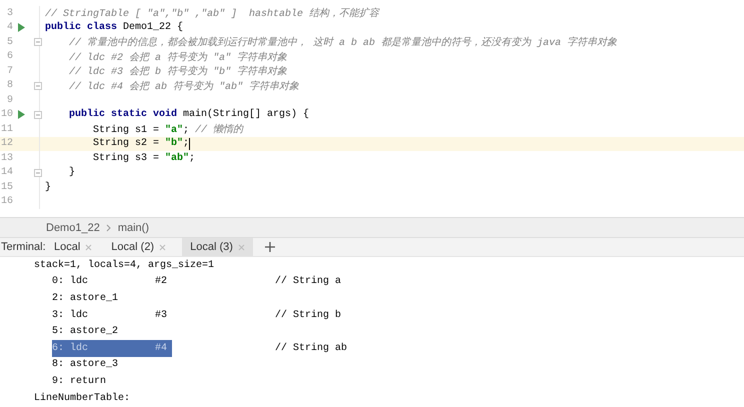 This screenshot has height=407, width=744. Describe the element at coordinates (71, 315) in the screenshot. I see `instruction: 3: ldc` at that location.